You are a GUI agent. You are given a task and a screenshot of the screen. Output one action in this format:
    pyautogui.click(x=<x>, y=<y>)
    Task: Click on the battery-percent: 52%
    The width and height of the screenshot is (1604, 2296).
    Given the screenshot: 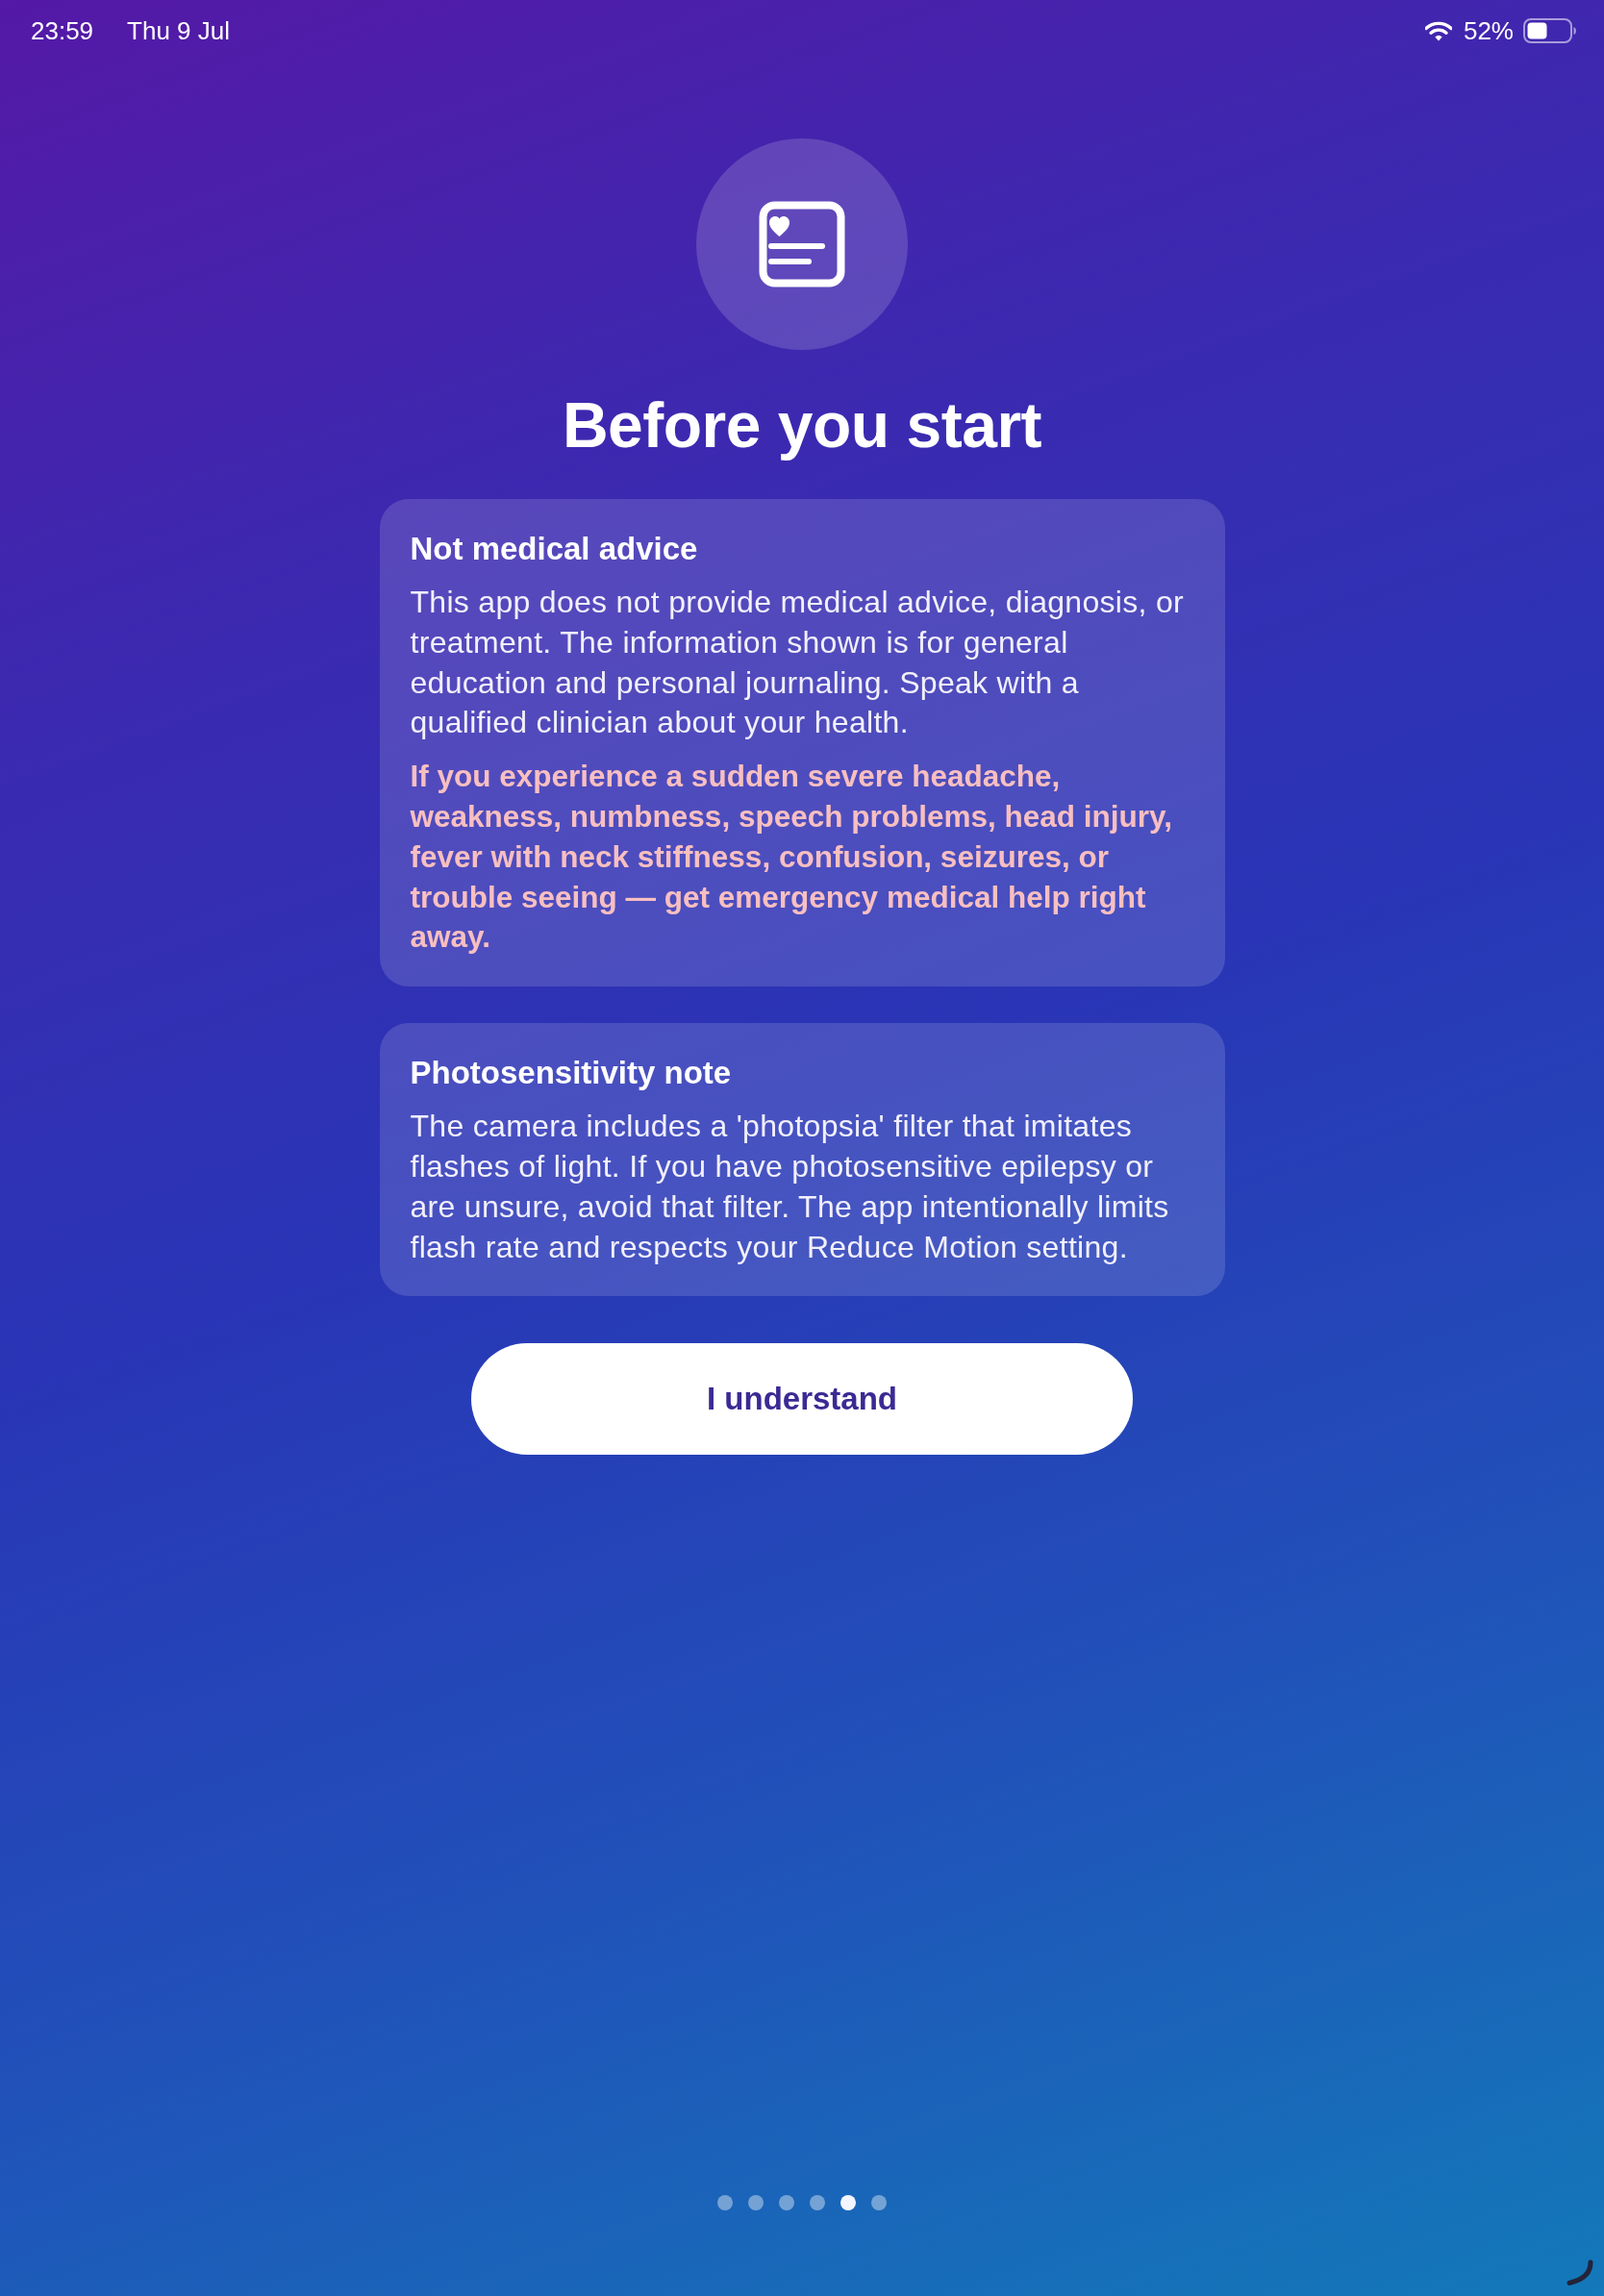 What is the action you would take?
    pyautogui.click(x=1488, y=30)
    